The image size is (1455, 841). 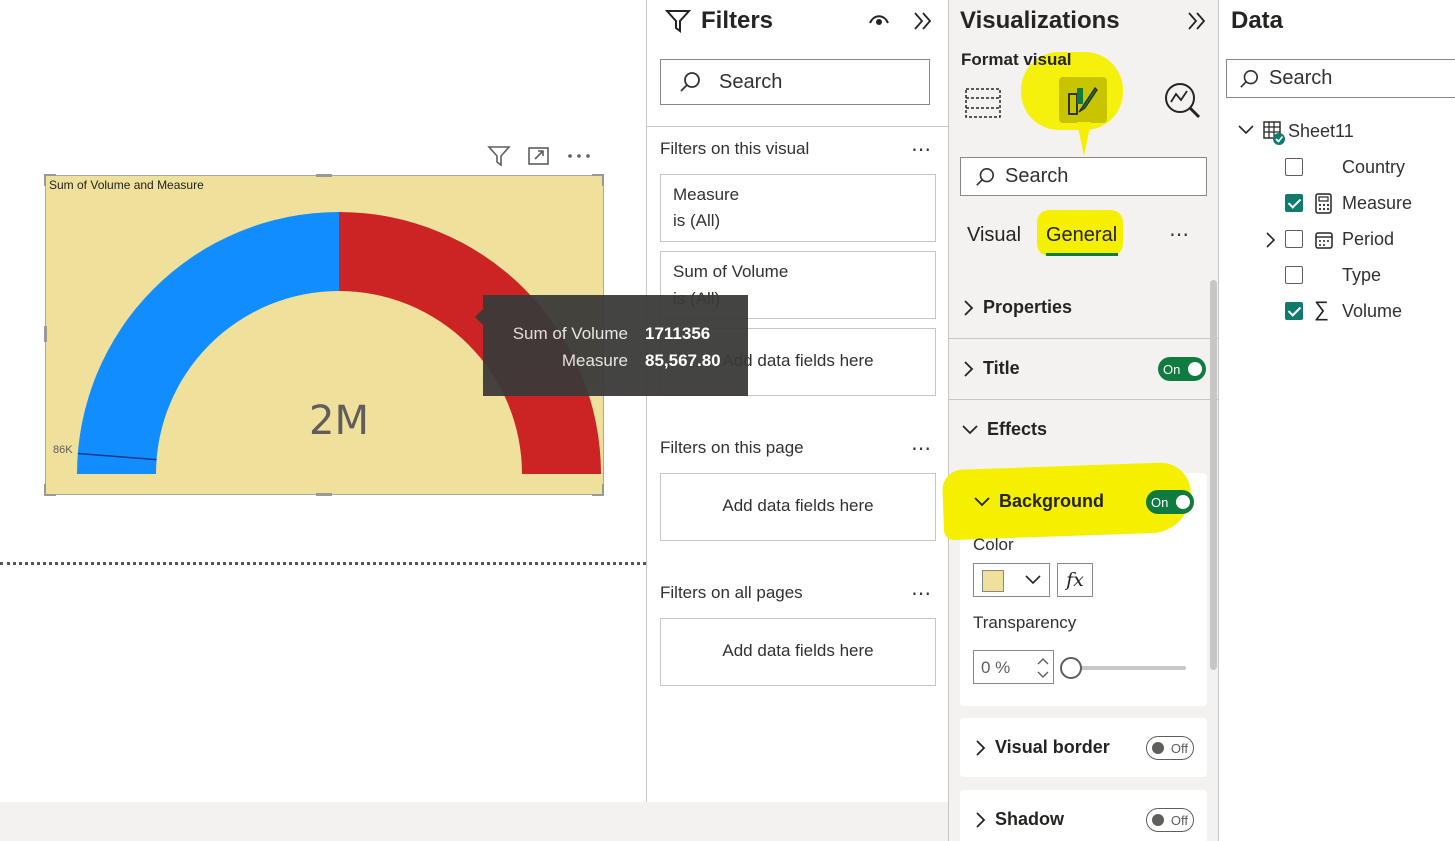 I want to click on field-row-period: Period, so click(x=1354, y=240).